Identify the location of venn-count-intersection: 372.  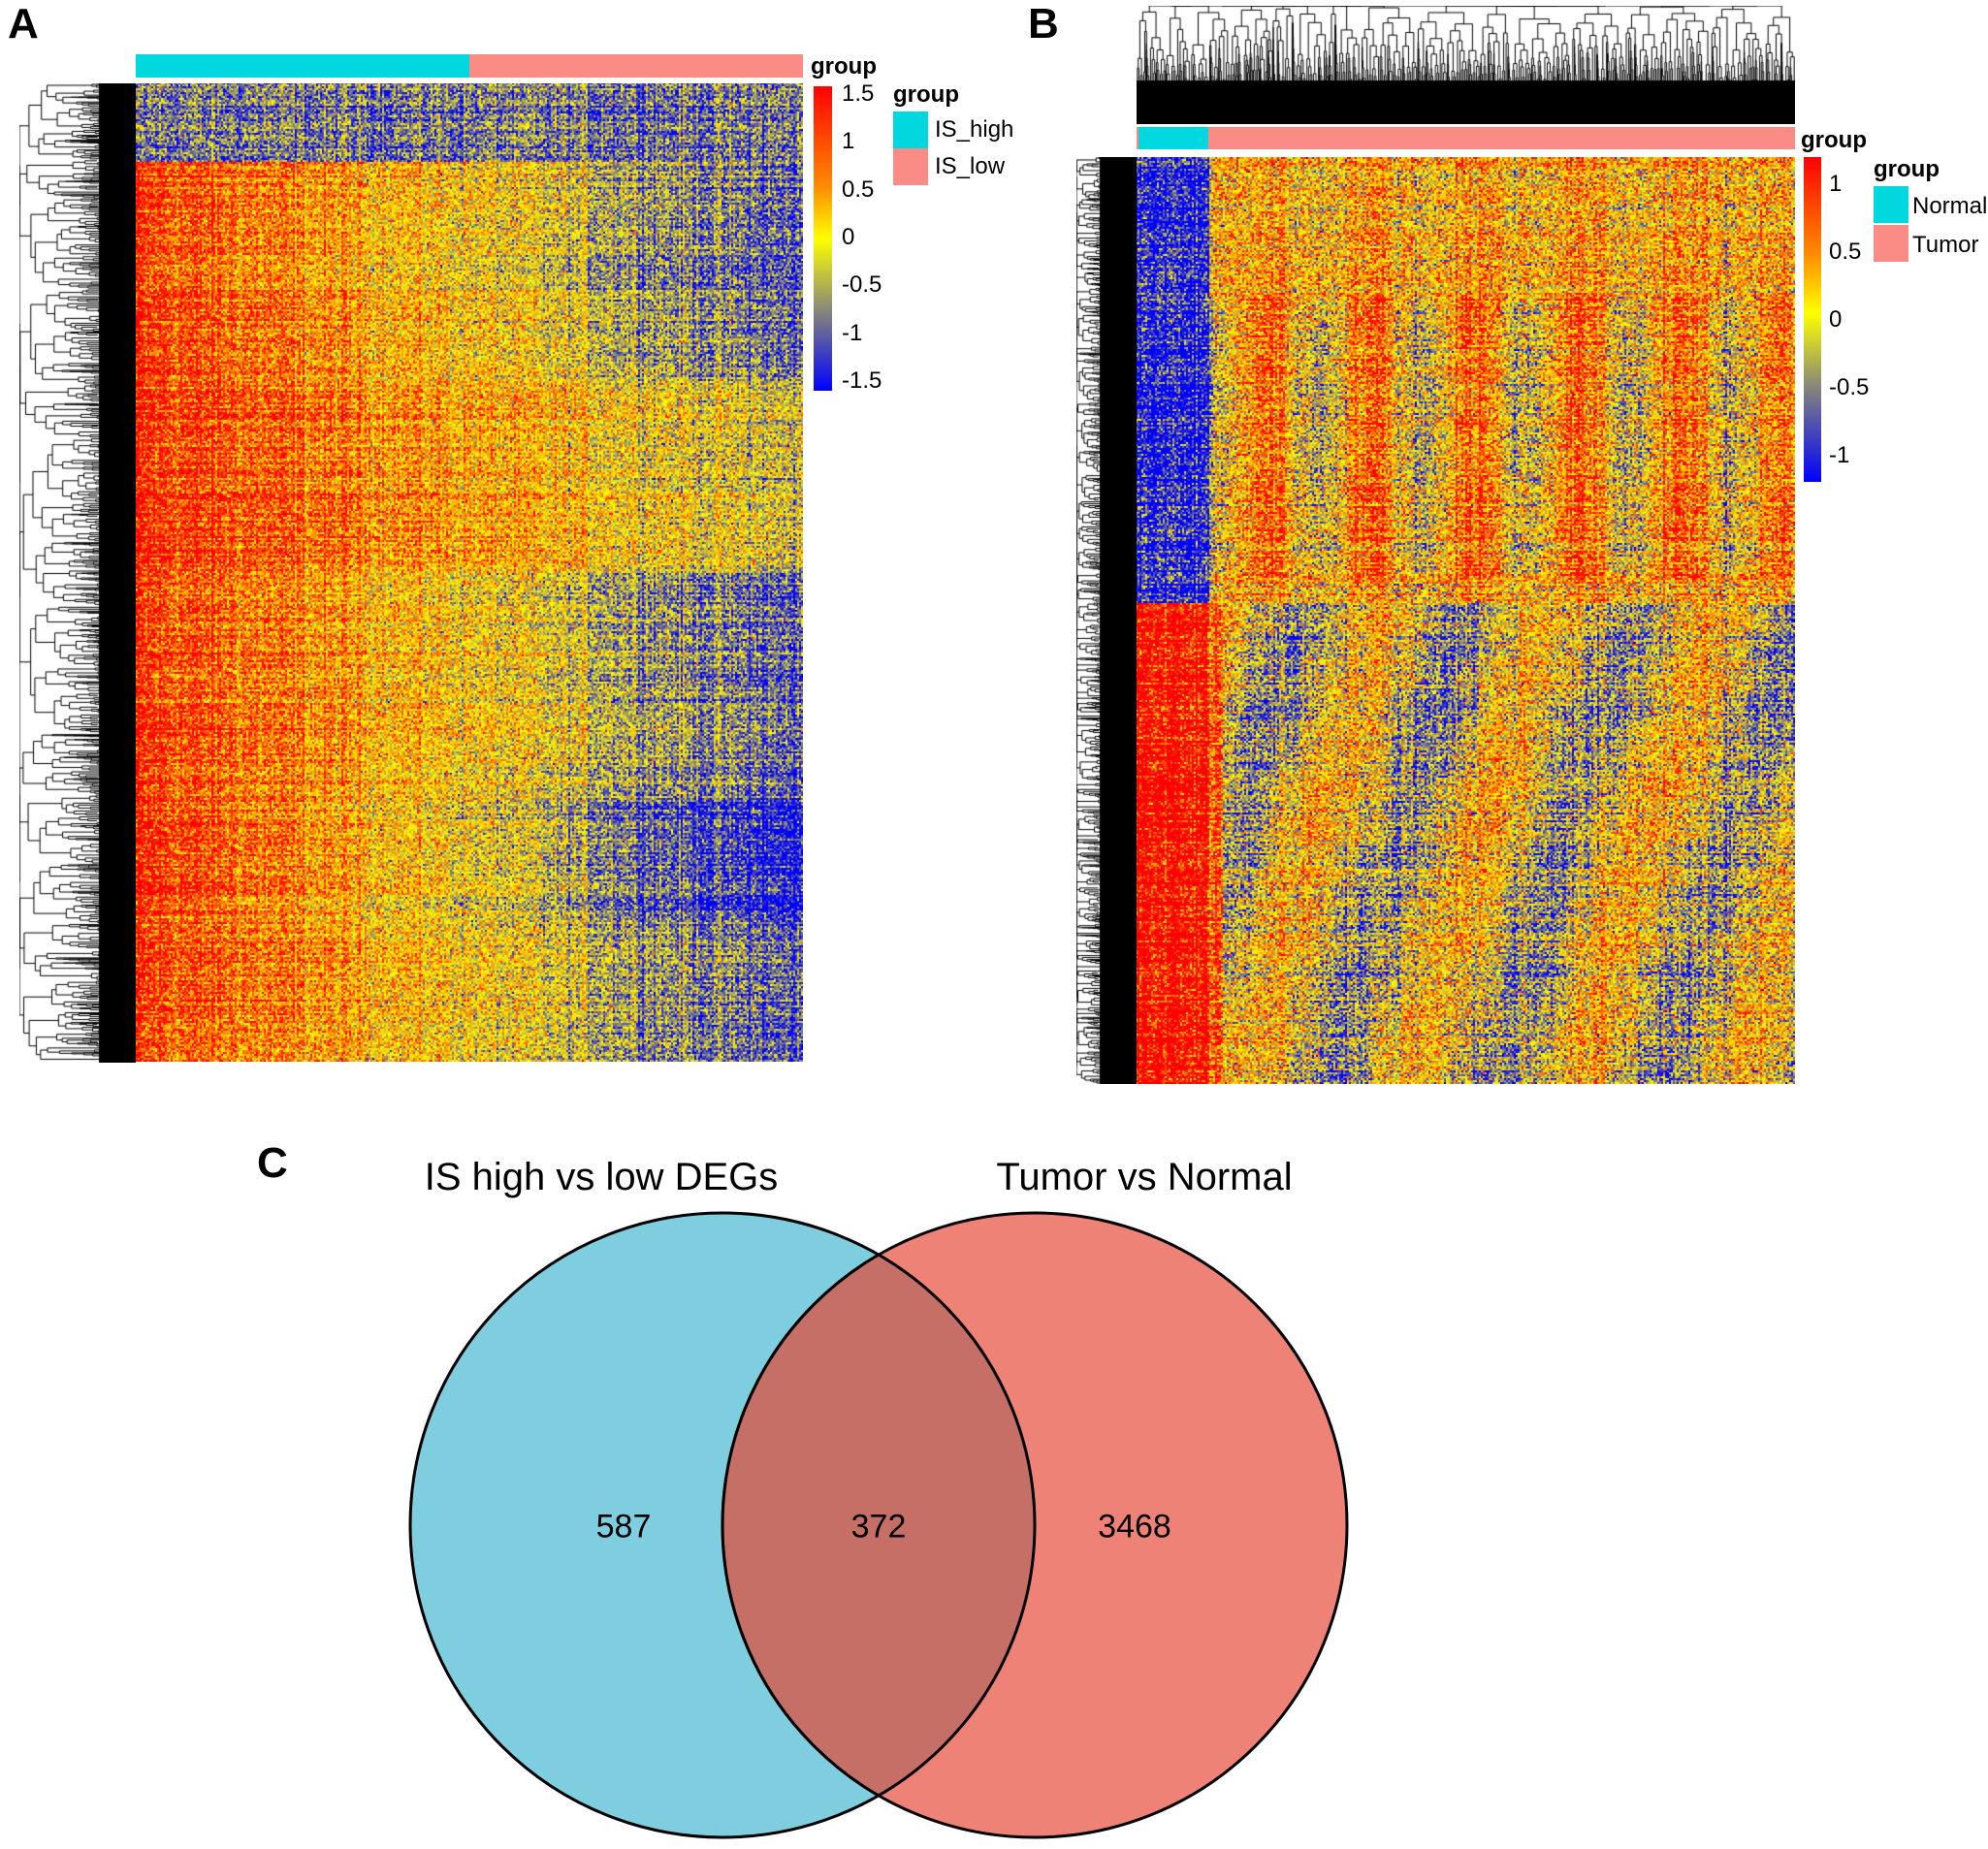
(878, 1527).